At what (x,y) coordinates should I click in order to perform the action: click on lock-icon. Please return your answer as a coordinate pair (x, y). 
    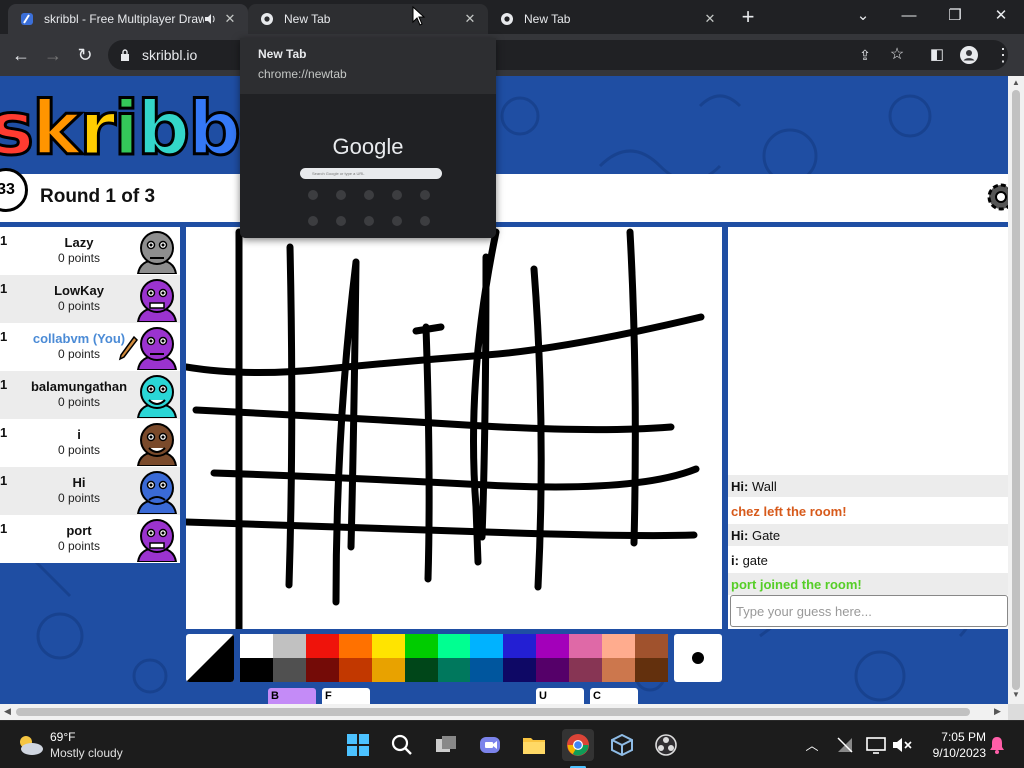
    Looking at the image, I should click on (125, 55).